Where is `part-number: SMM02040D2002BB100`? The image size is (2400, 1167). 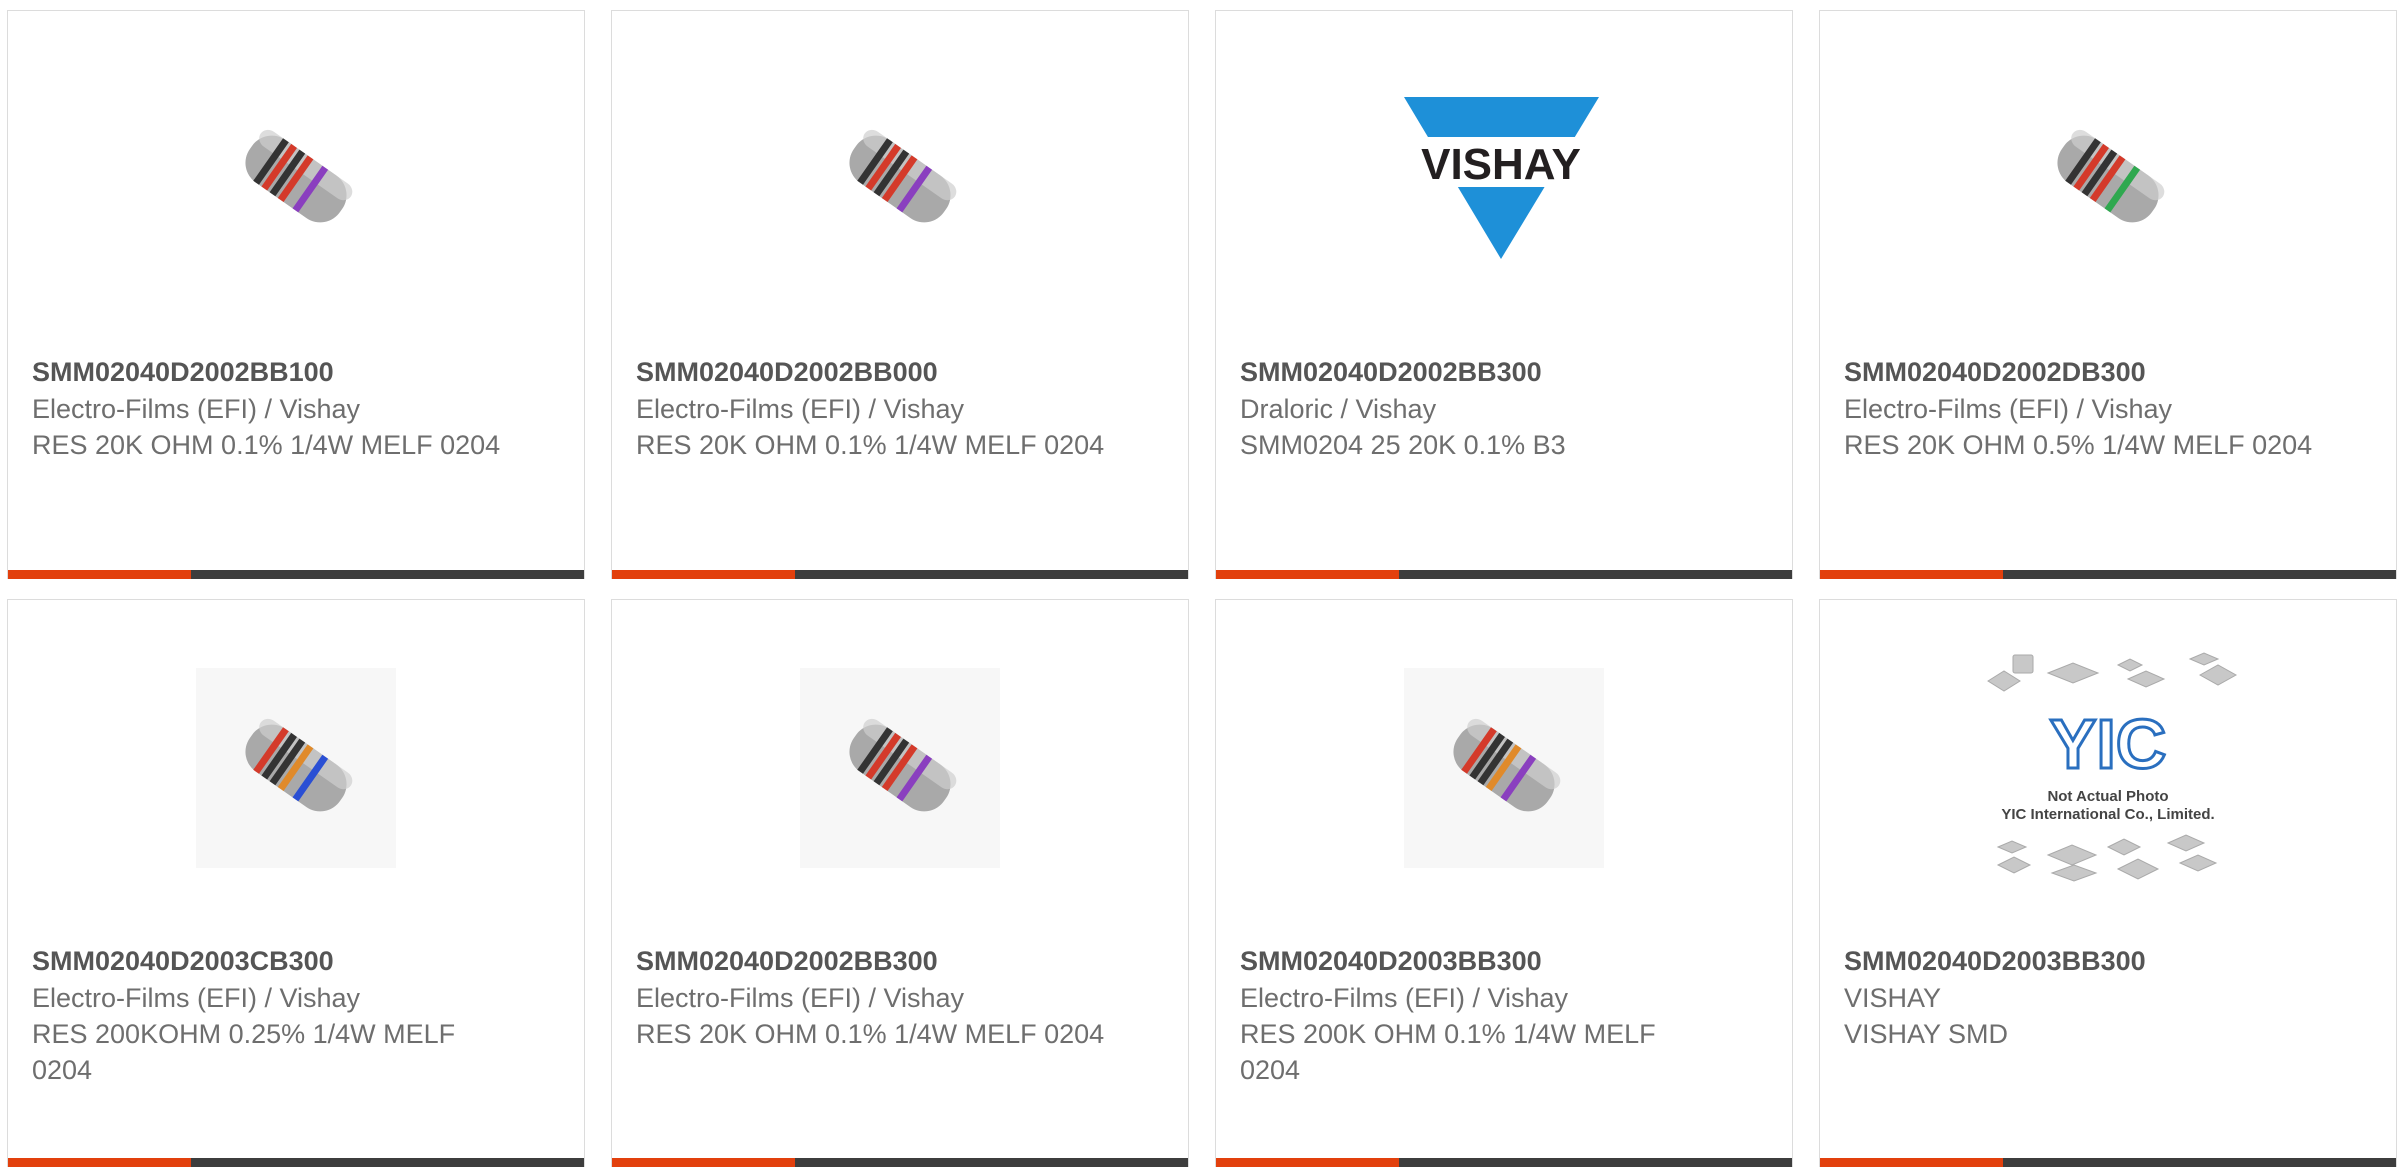
part-number: SMM02040D2002BB100 is located at coordinates (267, 372).